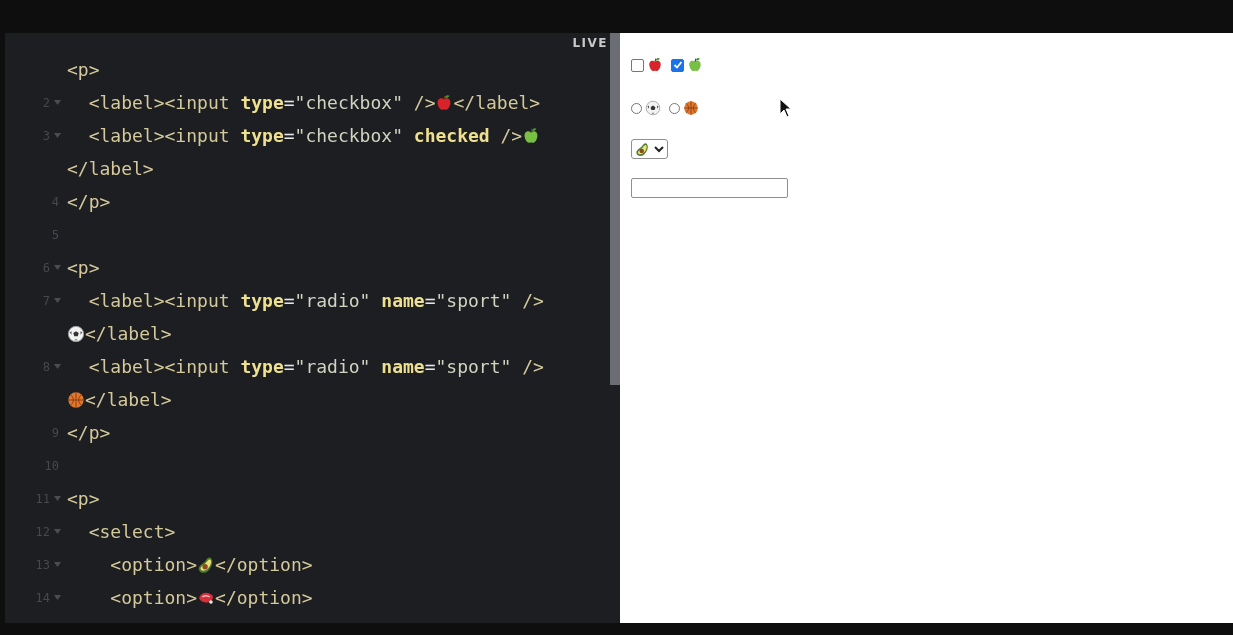 This screenshot has height=635, width=1233. I want to click on code-token: <select>, so click(131, 531).